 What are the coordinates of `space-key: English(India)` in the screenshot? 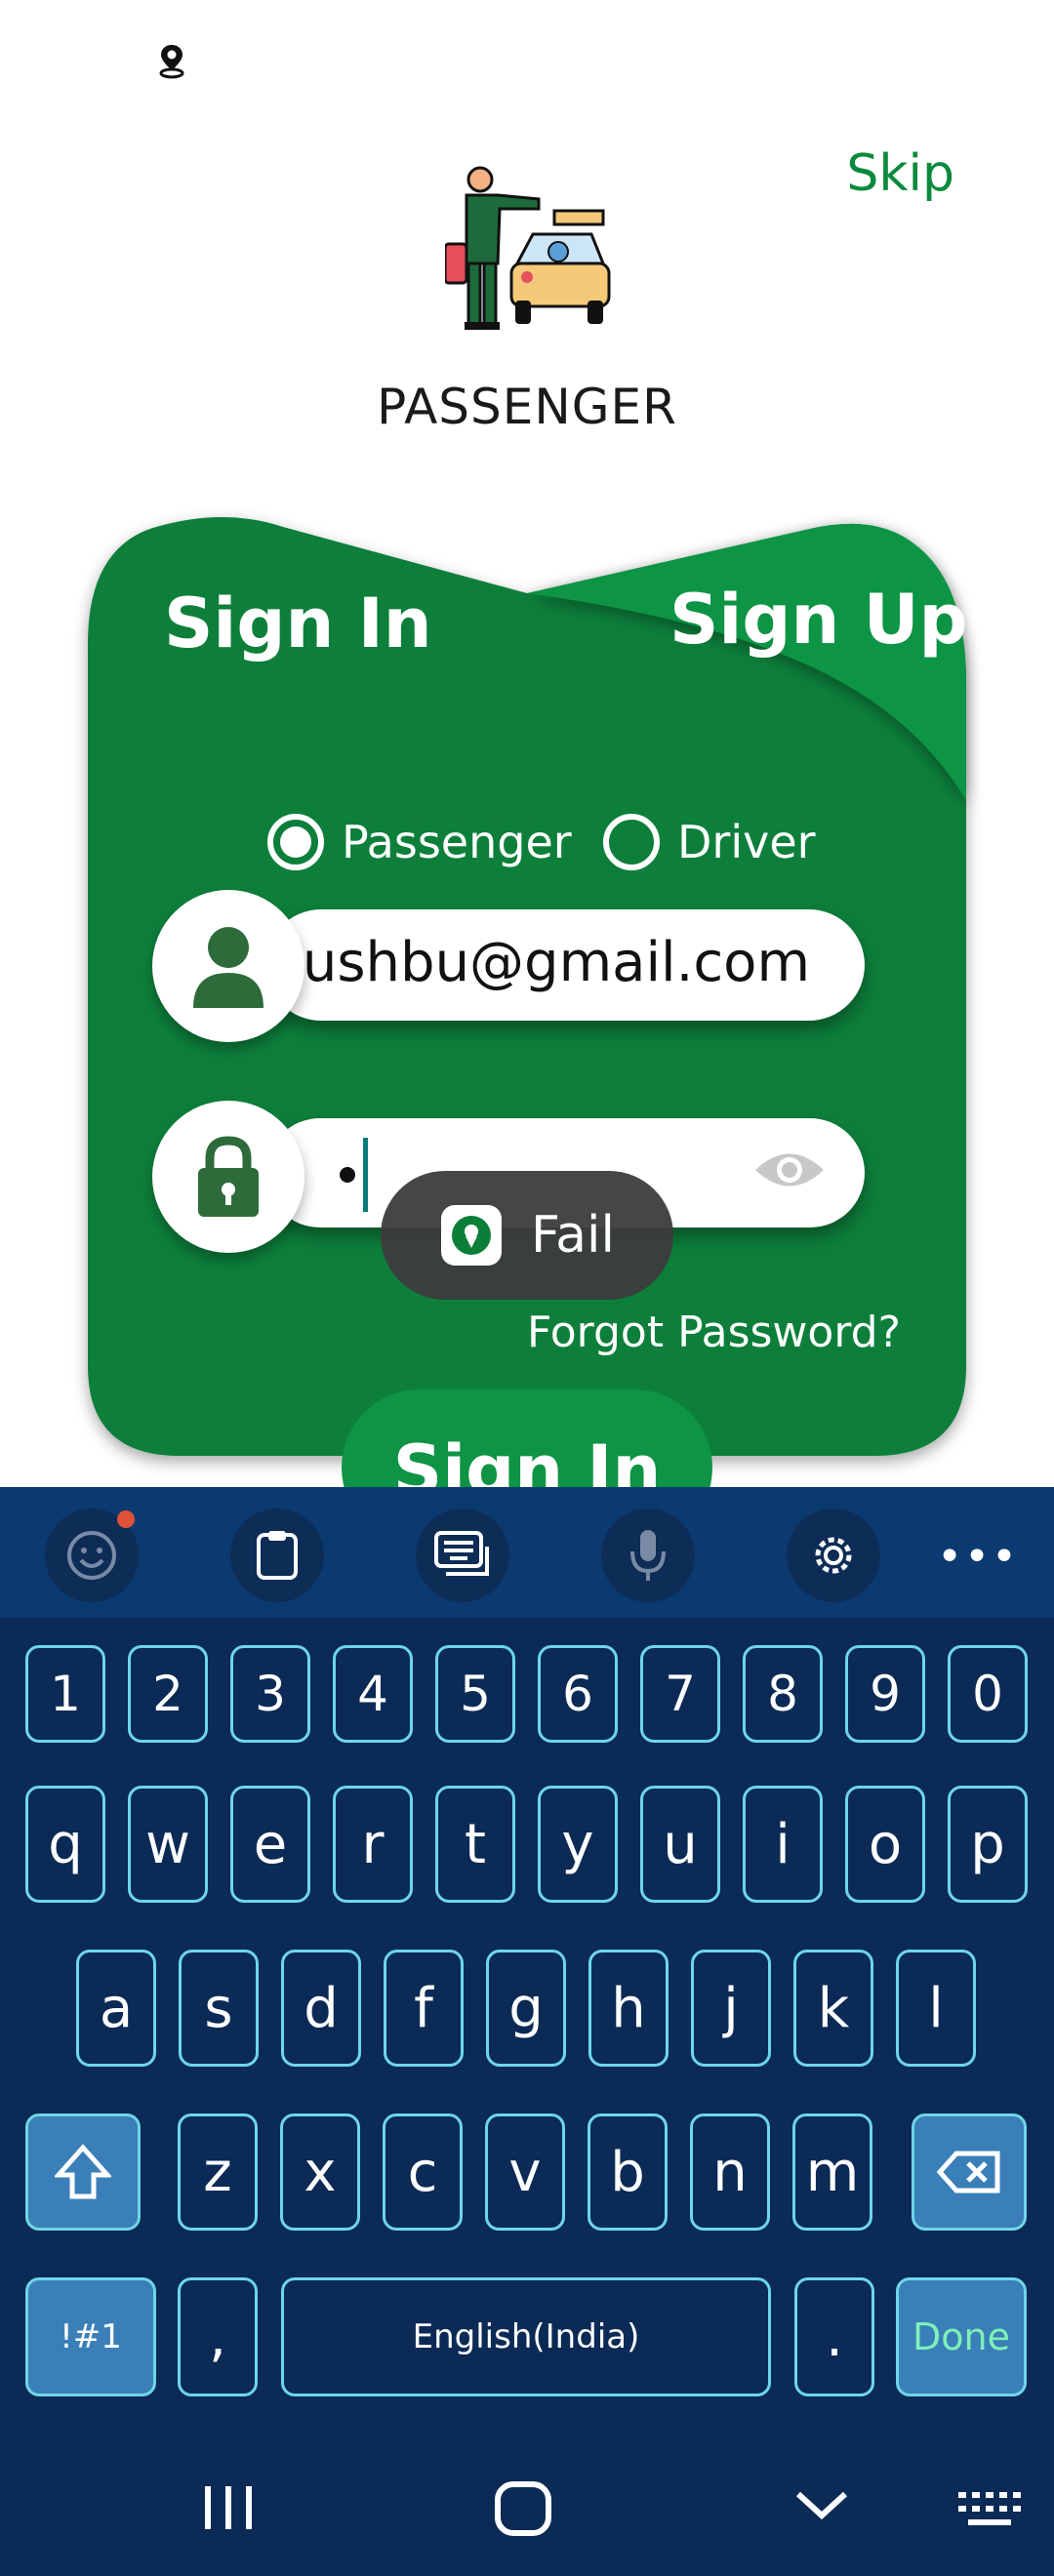 It's located at (526, 2336).